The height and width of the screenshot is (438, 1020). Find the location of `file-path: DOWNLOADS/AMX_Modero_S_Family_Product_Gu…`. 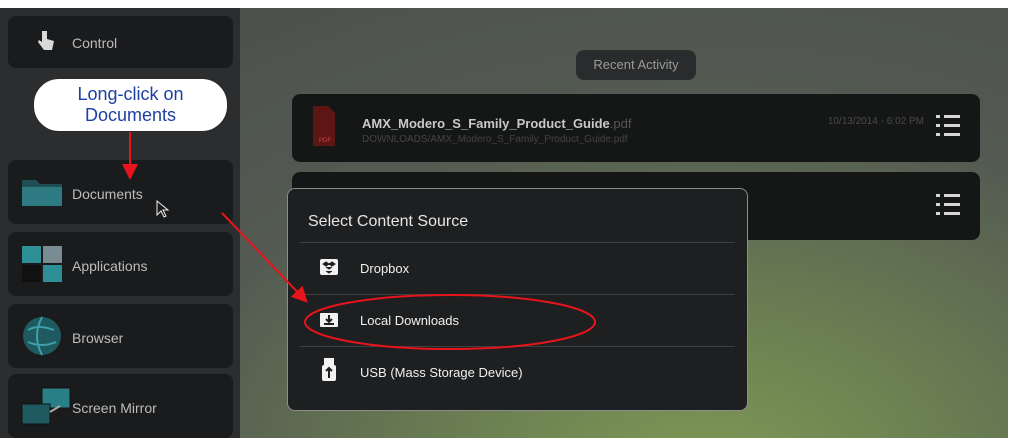

file-path: DOWNLOADS/AMX_Modero_S_Family_Product_Gu… is located at coordinates (495, 139).